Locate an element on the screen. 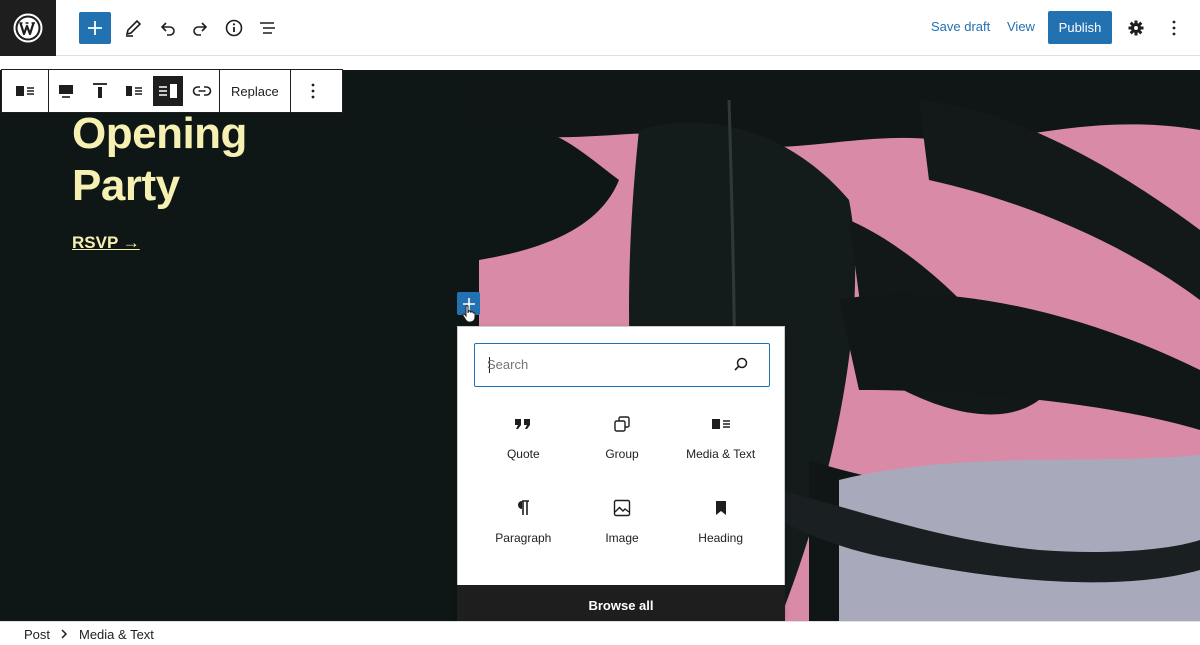 The height and width of the screenshot is (645, 1200). align-wide-icon is located at coordinates (66, 91).